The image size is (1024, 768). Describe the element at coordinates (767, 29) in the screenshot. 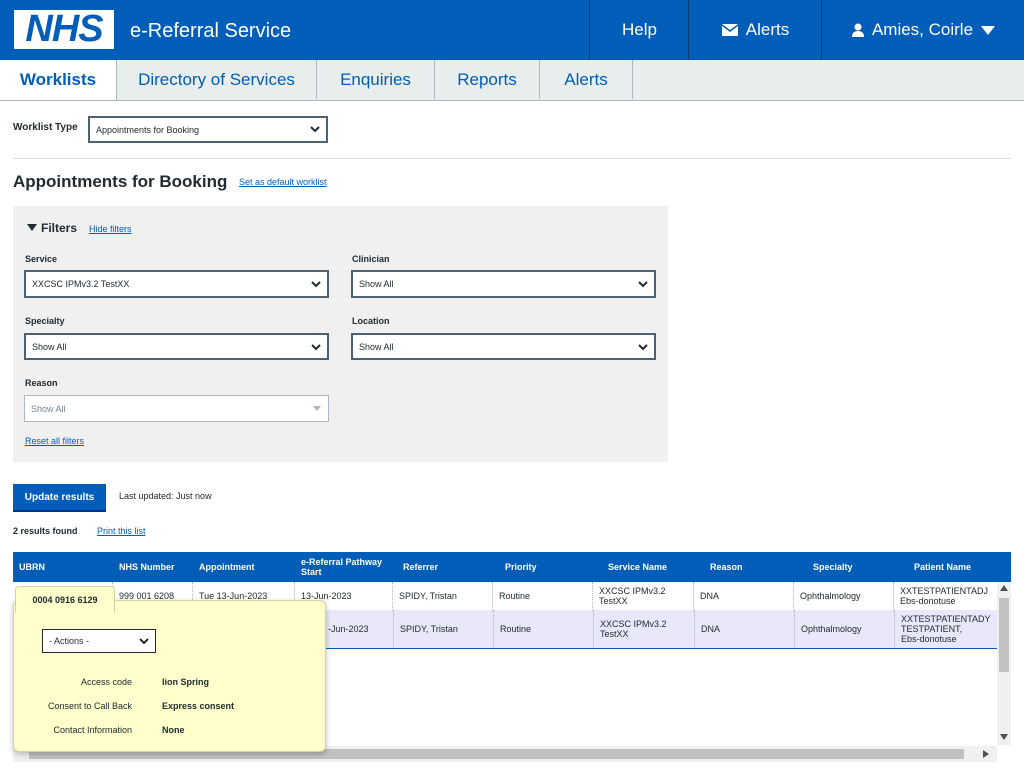

I see `alerts-label: Alerts` at that location.